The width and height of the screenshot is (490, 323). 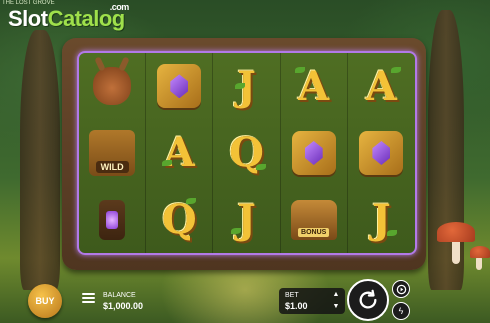 What do you see at coordinates (123, 306) in the screenshot?
I see `balance-value: $1,000.00` at bounding box center [123, 306].